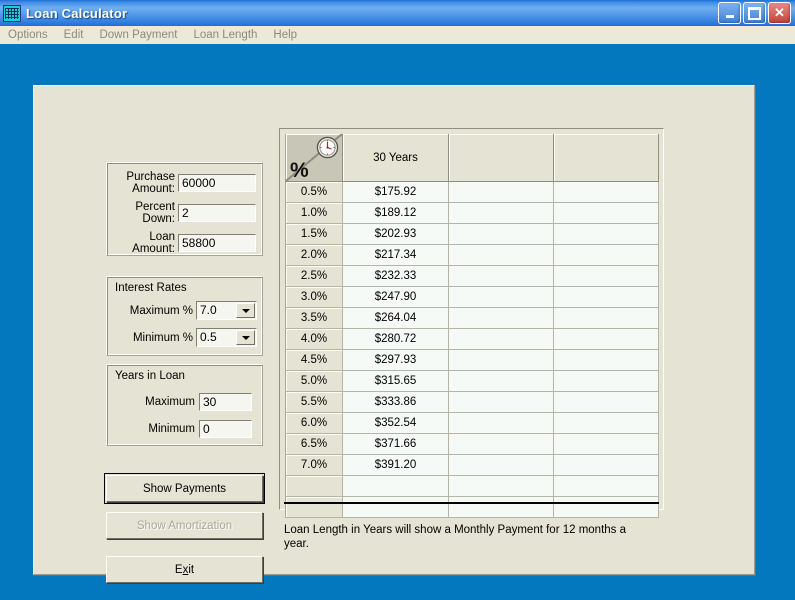  What do you see at coordinates (314, 276) in the screenshot?
I see `grid-cell-rate: 2.5%` at bounding box center [314, 276].